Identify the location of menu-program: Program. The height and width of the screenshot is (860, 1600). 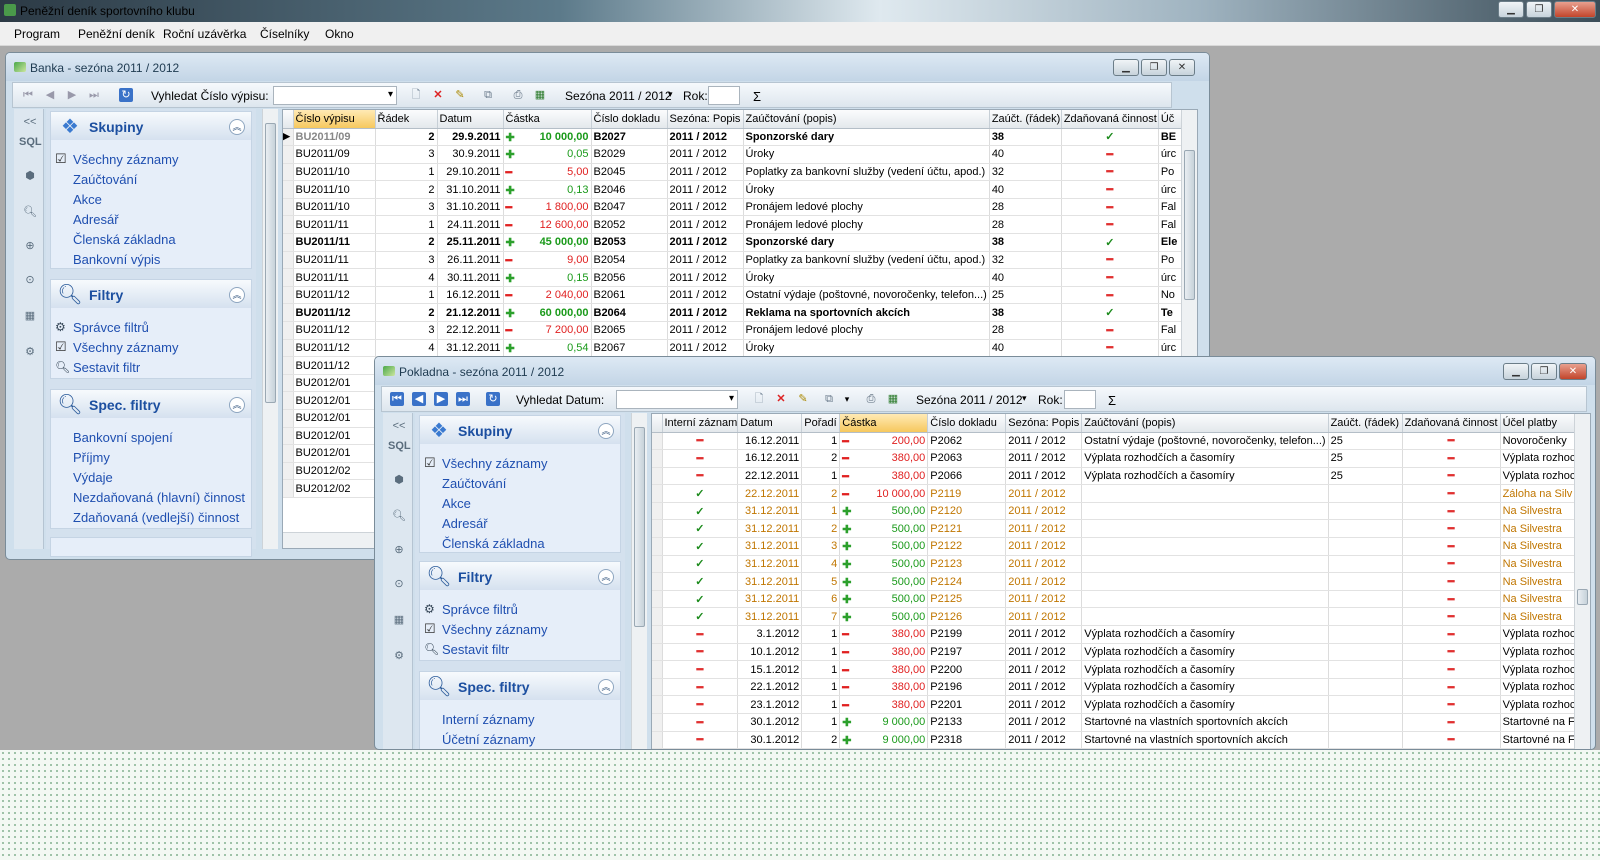
(37, 34).